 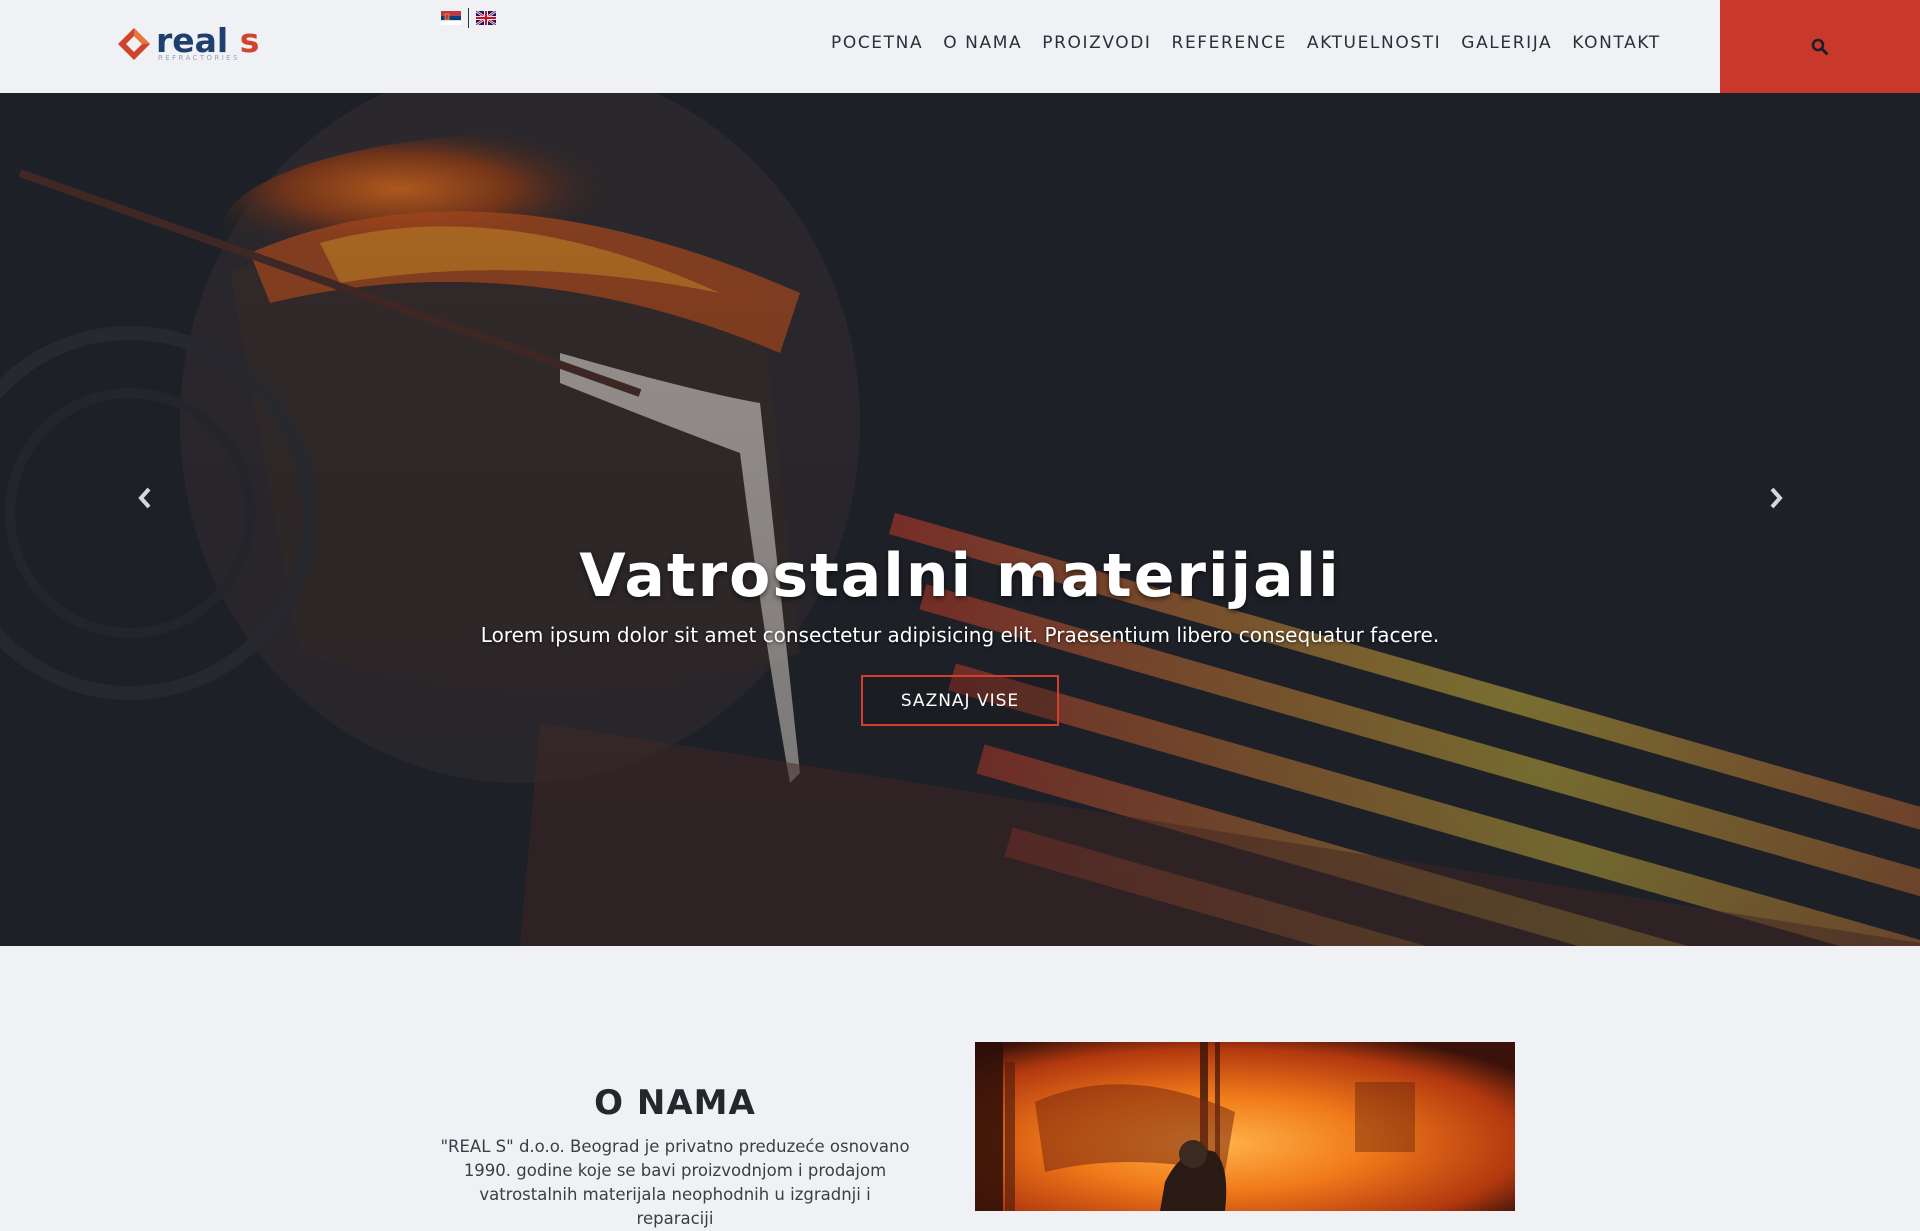 I want to click on chevron-right-icon, so click(x=1776, y=498).